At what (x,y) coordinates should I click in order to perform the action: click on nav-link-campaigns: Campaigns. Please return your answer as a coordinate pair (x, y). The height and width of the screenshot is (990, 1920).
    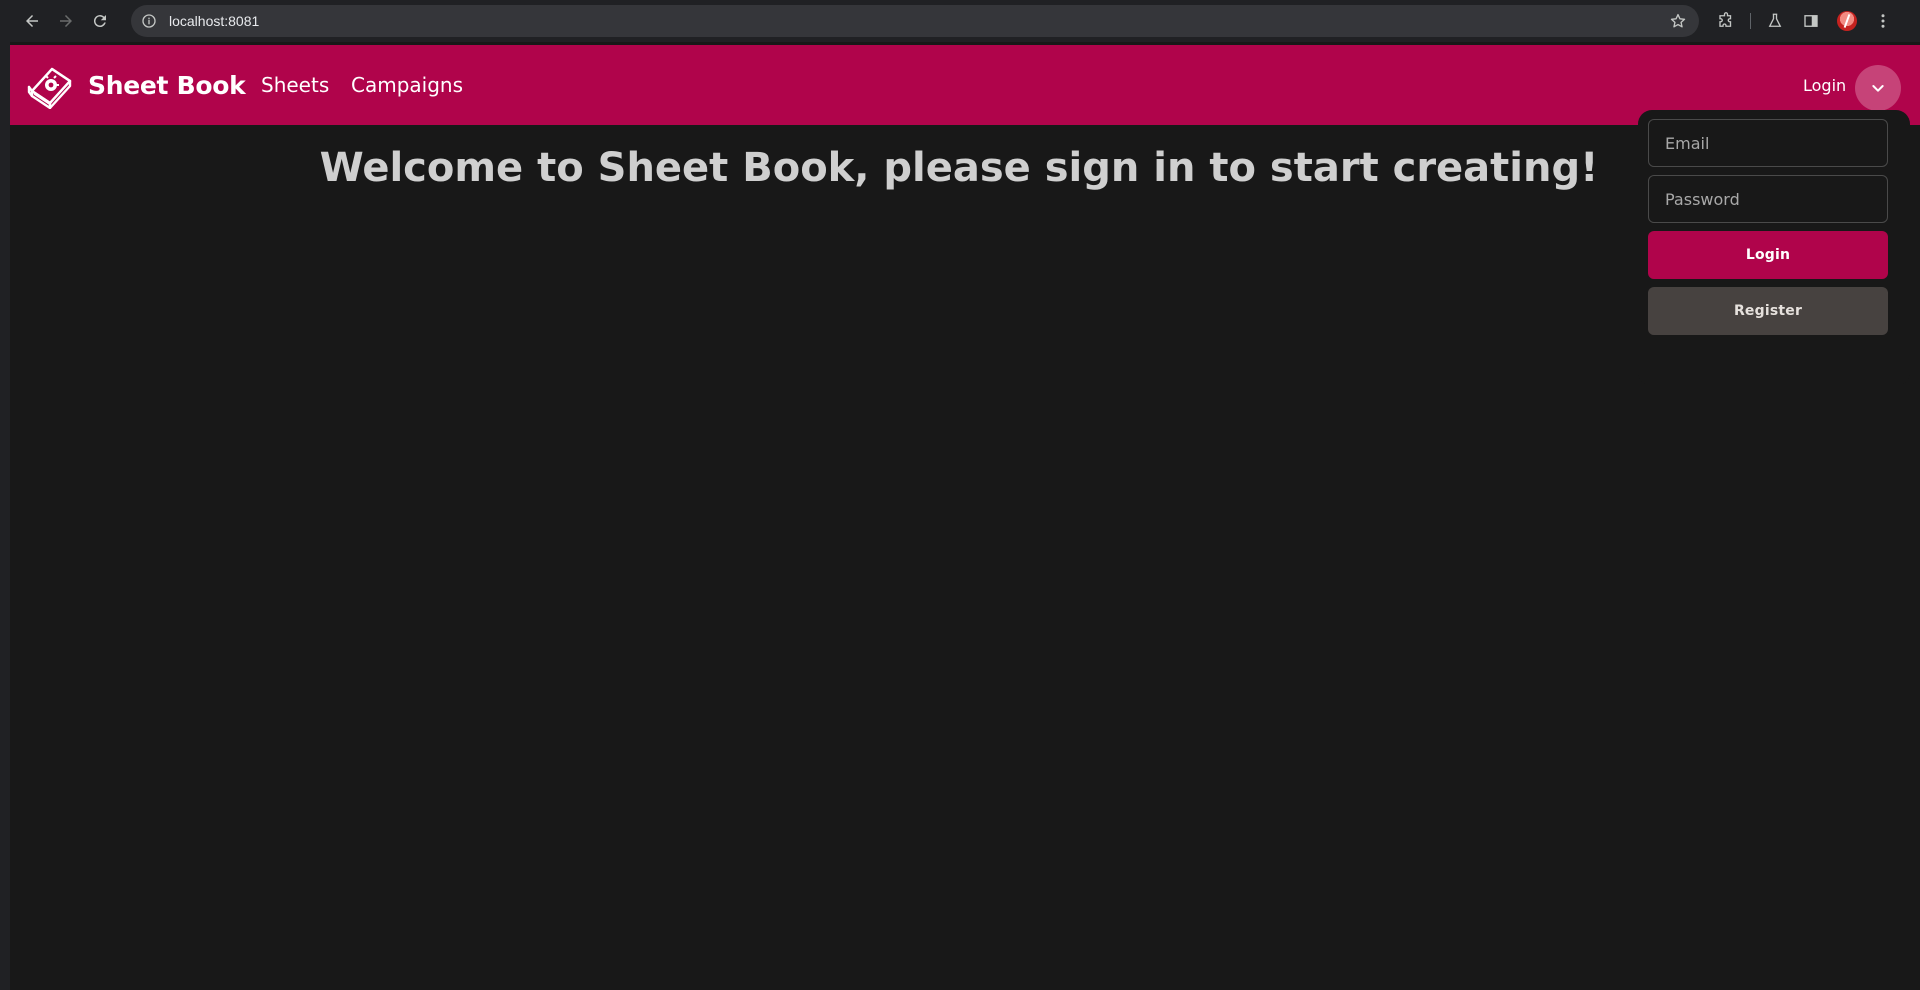
    Looking at the image, I should click on (407, 85).